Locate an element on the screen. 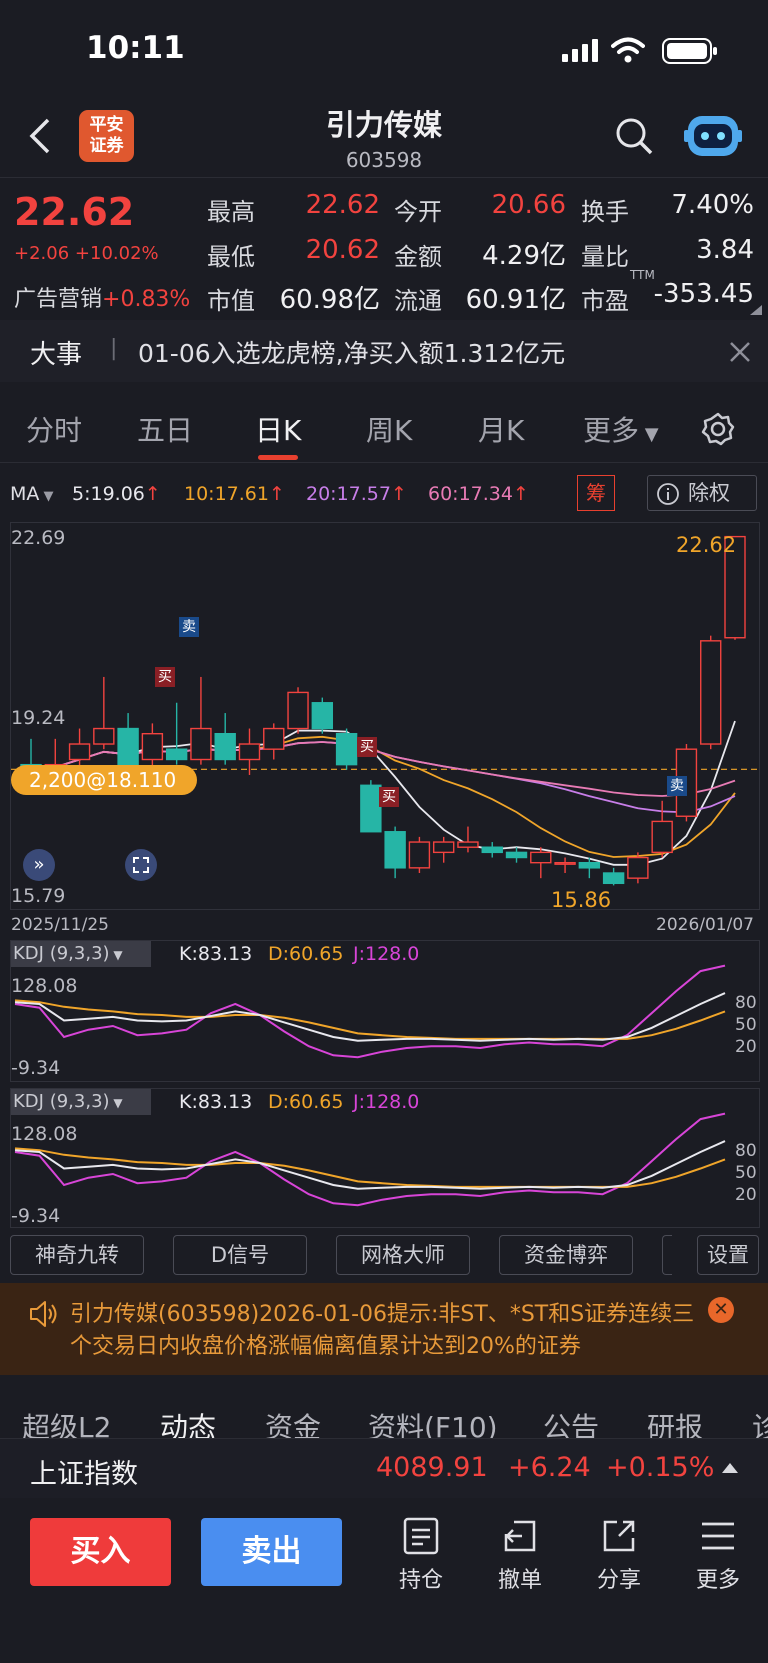  share-icon is located at coordinates (619, 1536).